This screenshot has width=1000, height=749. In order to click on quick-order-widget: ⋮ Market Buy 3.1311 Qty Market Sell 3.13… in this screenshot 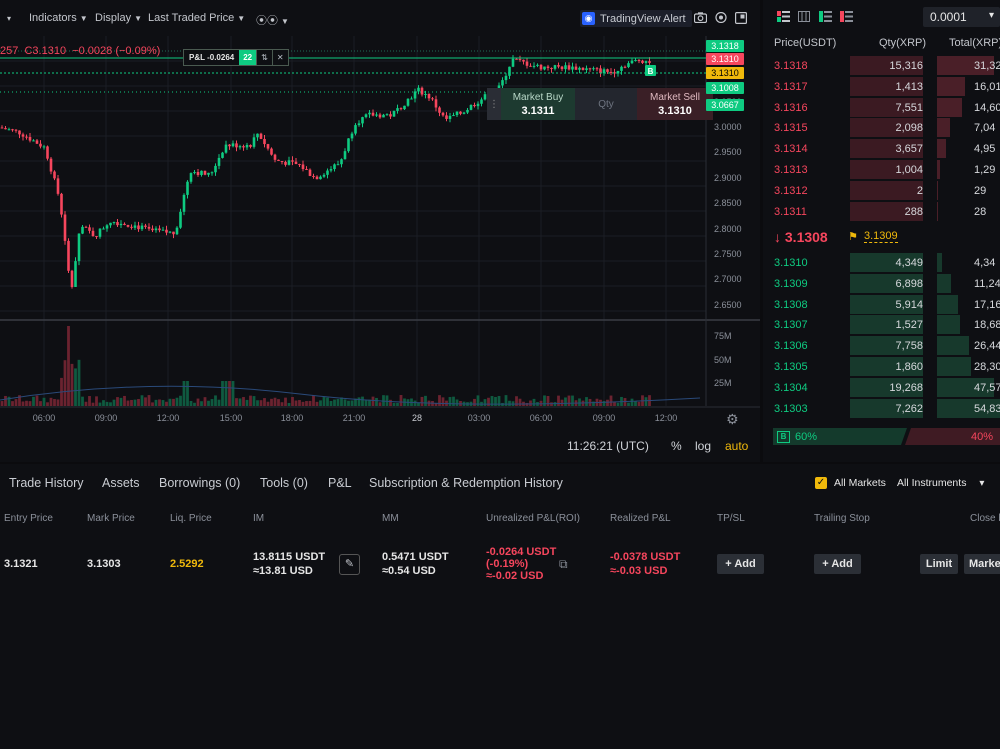, I will do `click(600, 104)`.